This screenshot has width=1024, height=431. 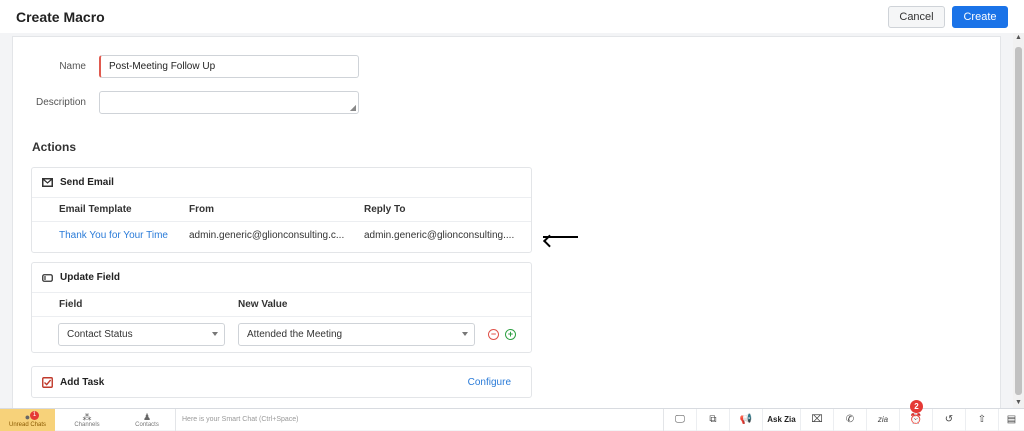 I want to click on chart-icon: ⌧, so click(x=817, y=419).